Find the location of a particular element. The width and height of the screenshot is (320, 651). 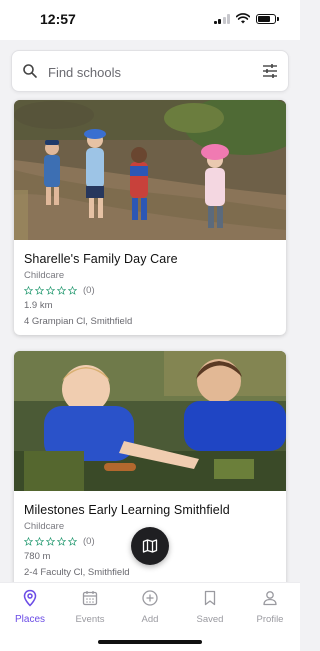

home-indicator is located at coordinates (150, 642).